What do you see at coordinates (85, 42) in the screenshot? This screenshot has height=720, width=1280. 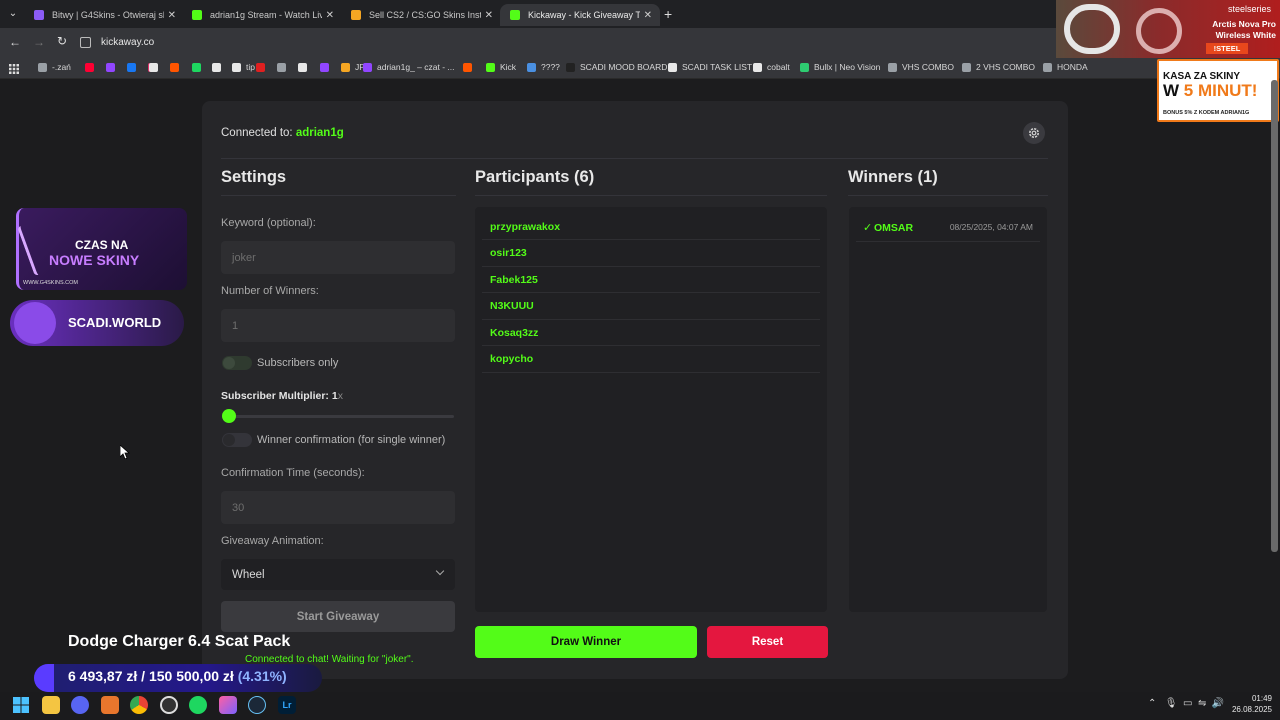 I see `site-info-icon` at bounding box center [85, 42].